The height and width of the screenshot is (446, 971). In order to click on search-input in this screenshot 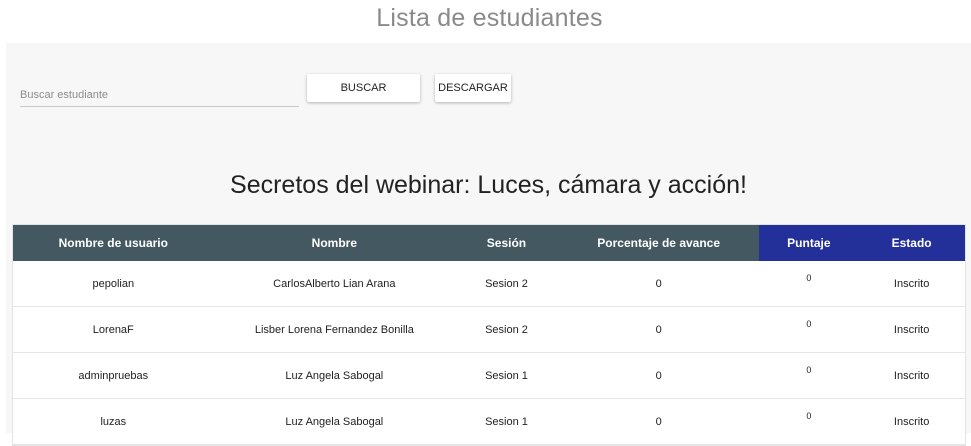, I will do `click(159, 95)`.